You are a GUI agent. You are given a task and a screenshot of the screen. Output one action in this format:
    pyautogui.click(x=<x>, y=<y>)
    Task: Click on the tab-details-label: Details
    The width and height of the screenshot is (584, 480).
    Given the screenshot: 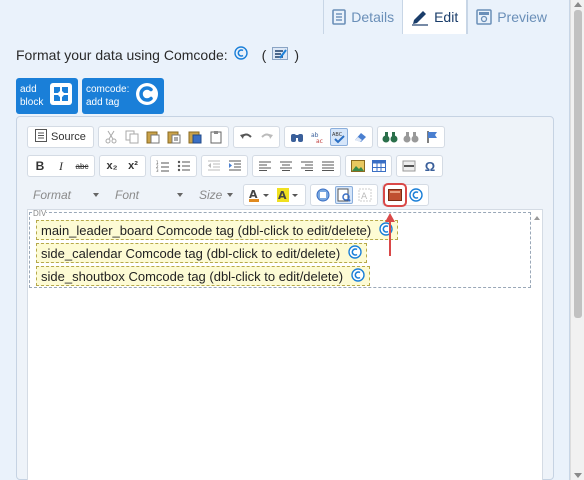 What is the action you would take?
    pyautogui.click(x=373, y=17)
    